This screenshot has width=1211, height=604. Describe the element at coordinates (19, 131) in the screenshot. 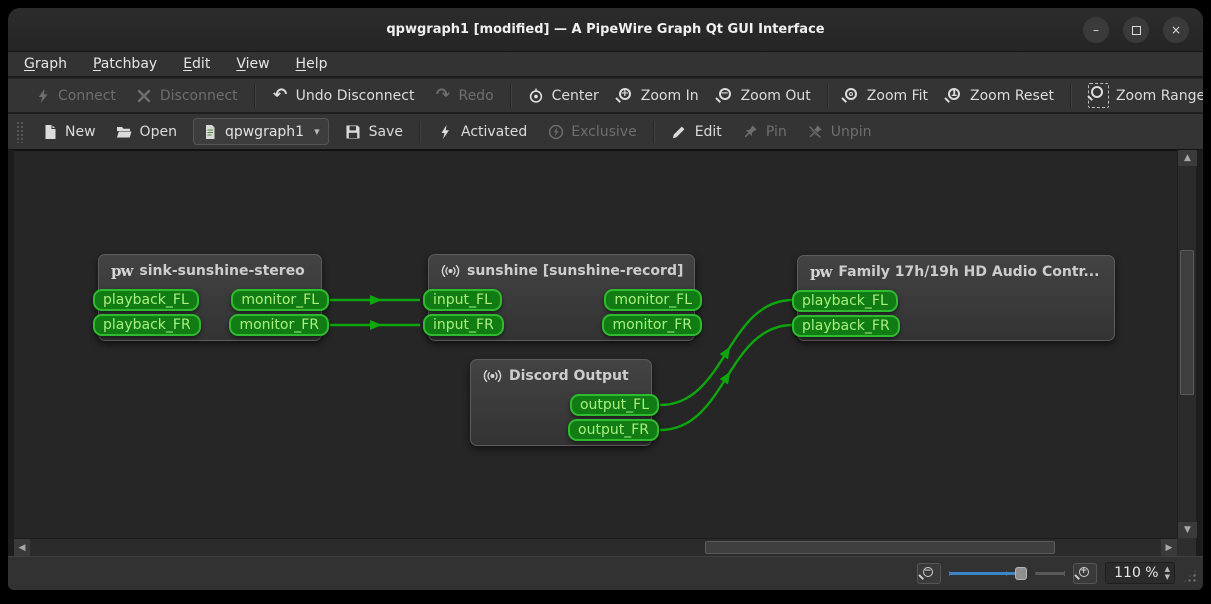

I see `toolbar-drag-handle` at that location.